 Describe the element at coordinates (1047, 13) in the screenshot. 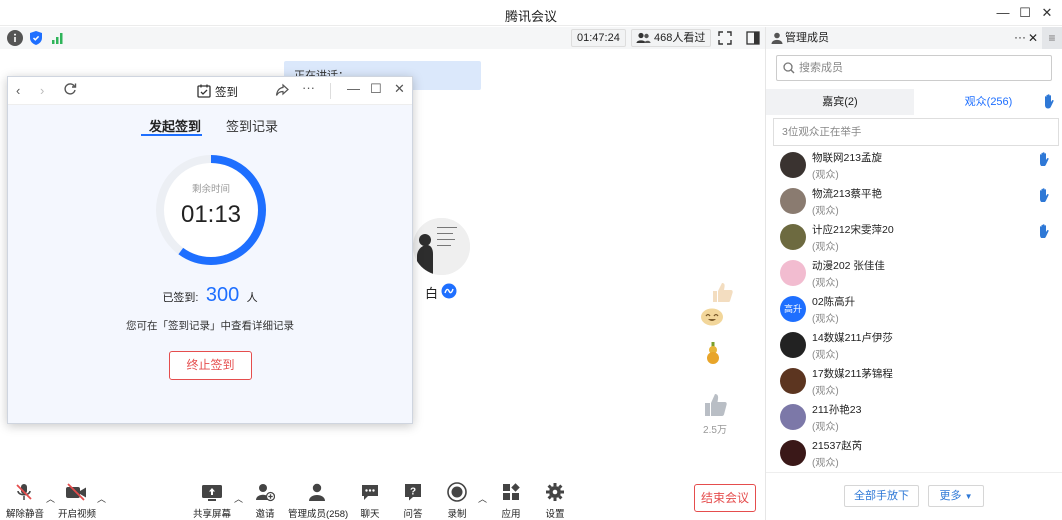

I see `close-icon: ✕` at that location.